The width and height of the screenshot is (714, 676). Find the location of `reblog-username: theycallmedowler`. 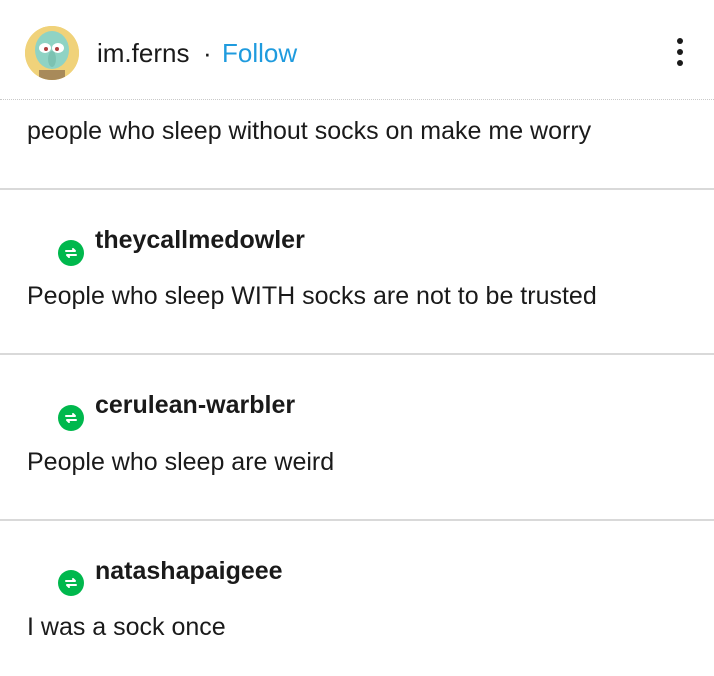

reblog-username: theycallmedowler is located at coordinates (200, 240).